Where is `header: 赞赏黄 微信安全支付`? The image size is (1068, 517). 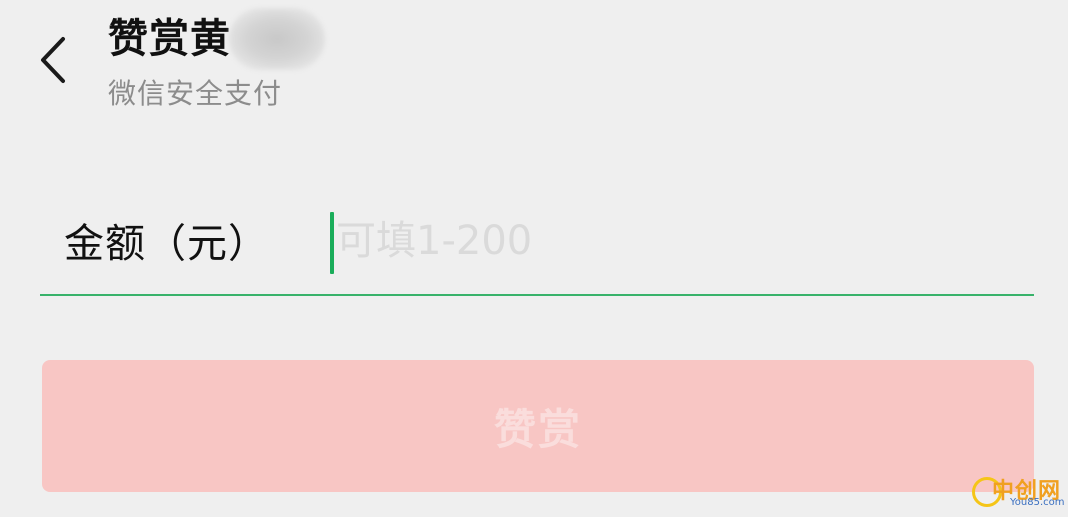
header: 赞赏黄 微信安全支付 is located at coordinates (216, 60).